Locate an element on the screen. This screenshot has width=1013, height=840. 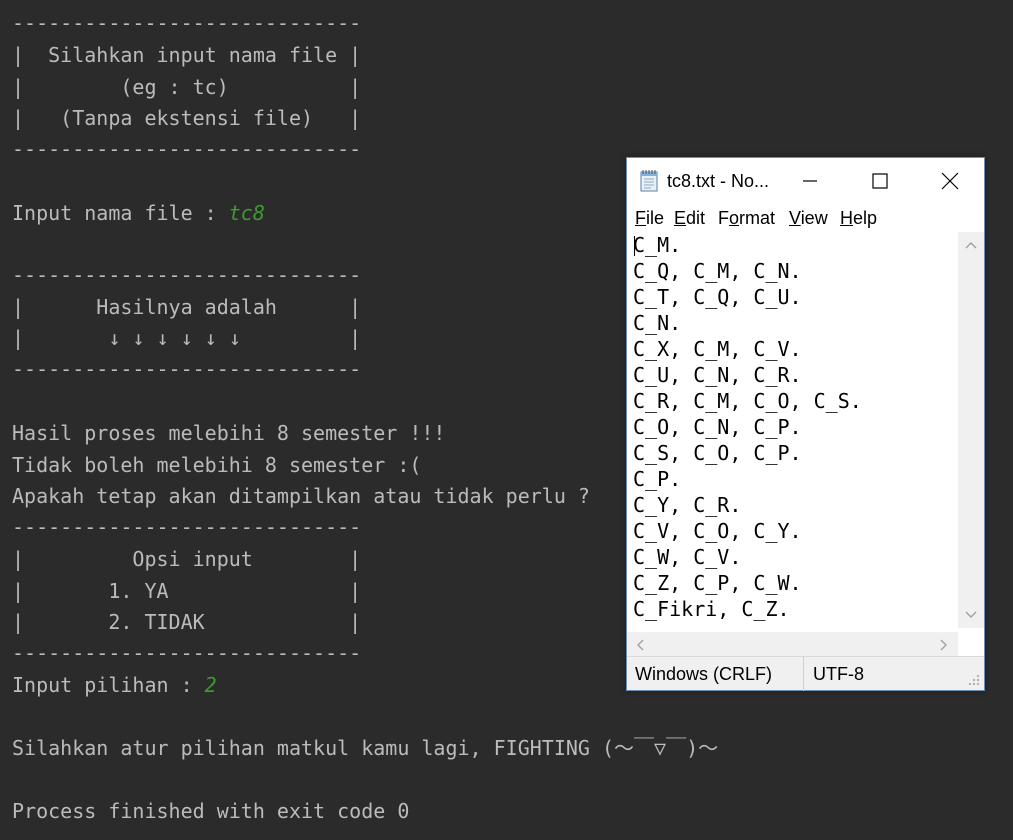
text-line: C_Z, C_P, C_W. is located at coordinates (717, 583).